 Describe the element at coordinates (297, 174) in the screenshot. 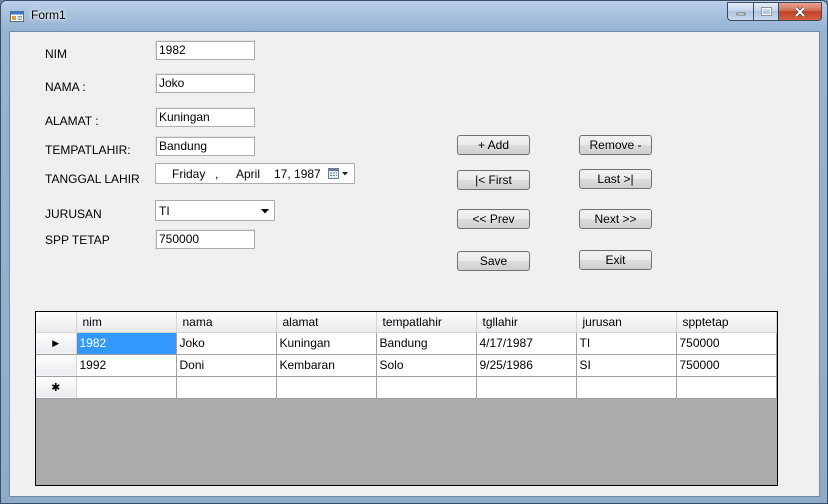

I see `date-day-year: 17, 1987` at that location.